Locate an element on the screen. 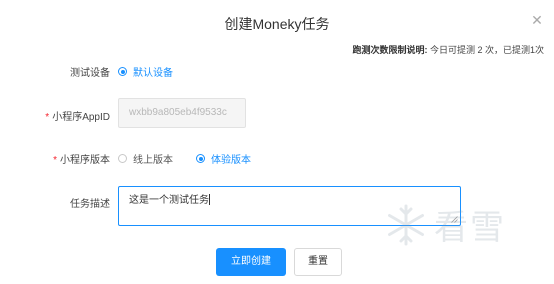 The height and width of the screenshot is (284, 554). description-text: 这是一个测试任务 is located at coordinates (169, 200).